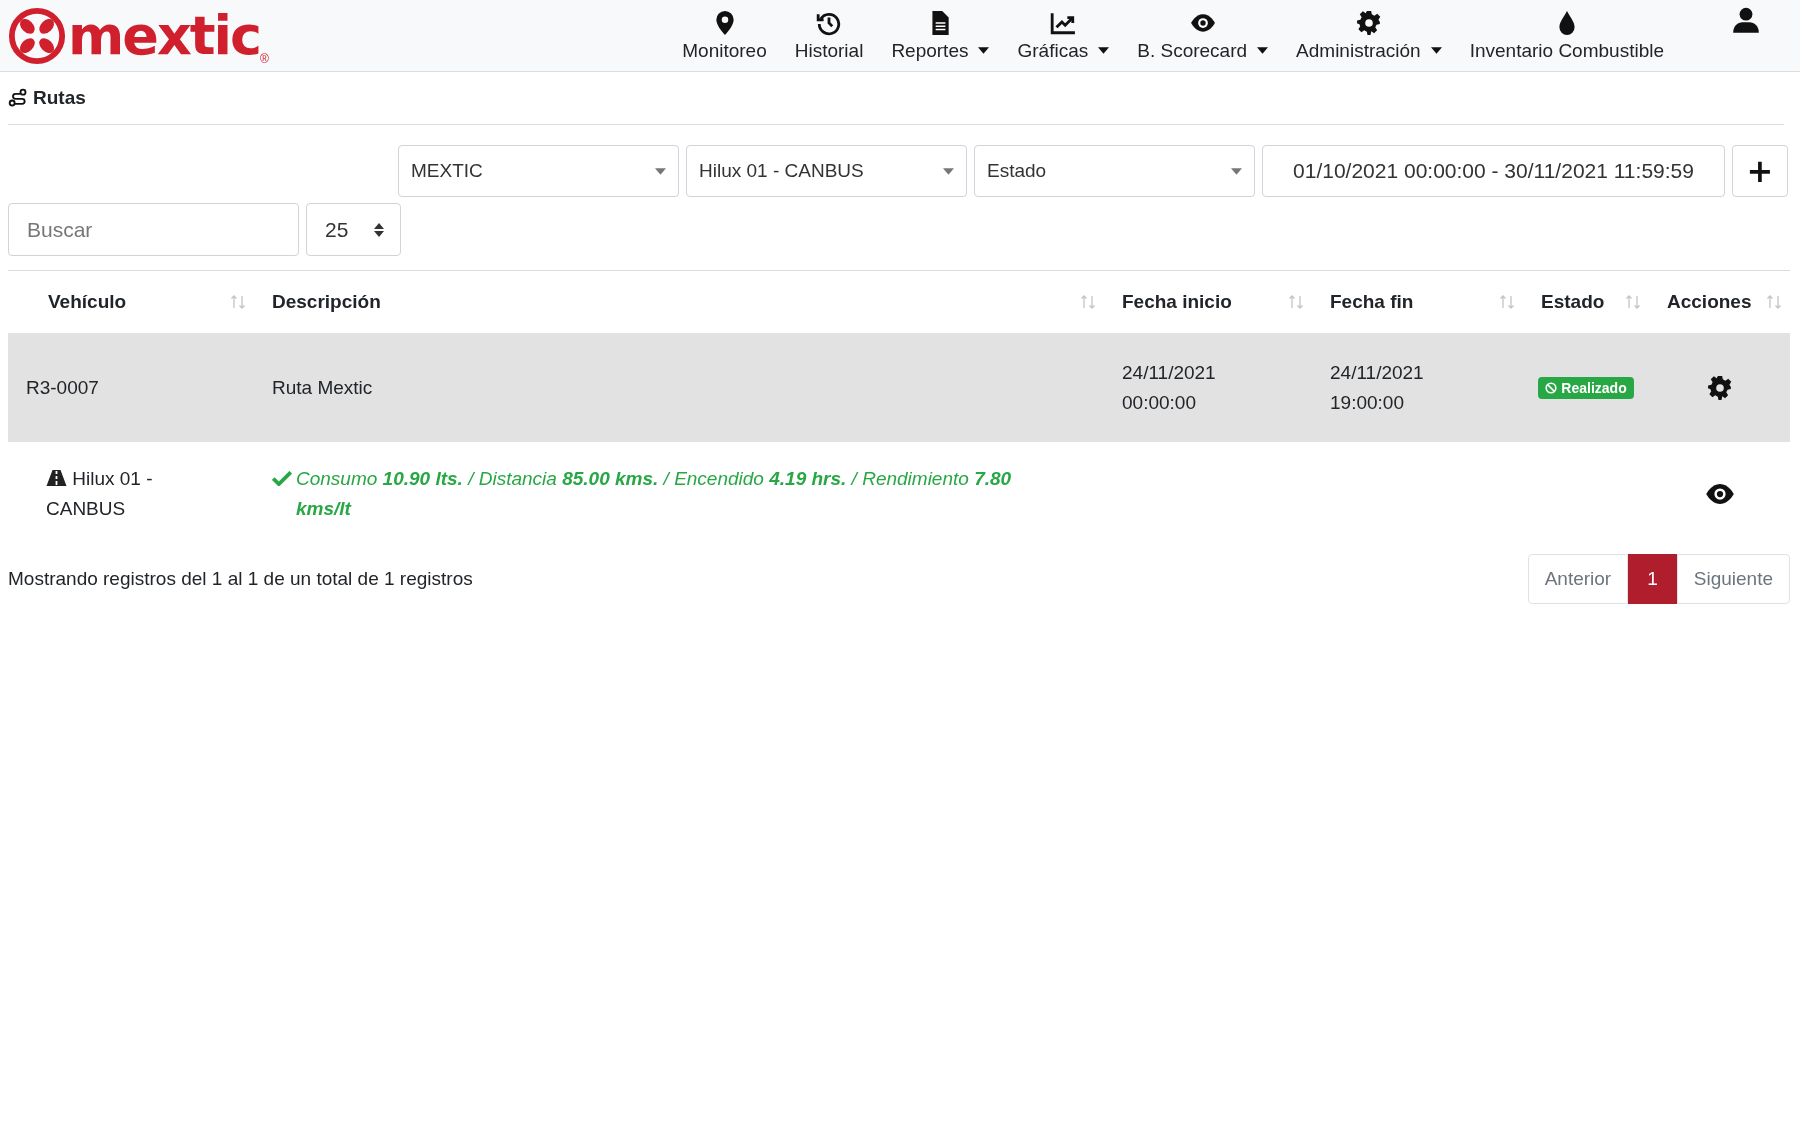 This screenshot has height=1125, width=1800. What do you see at coordinates (1578, 579) in the screenshot?
I see `pagination-link: Anterior` at bounding box center [1578, 579].